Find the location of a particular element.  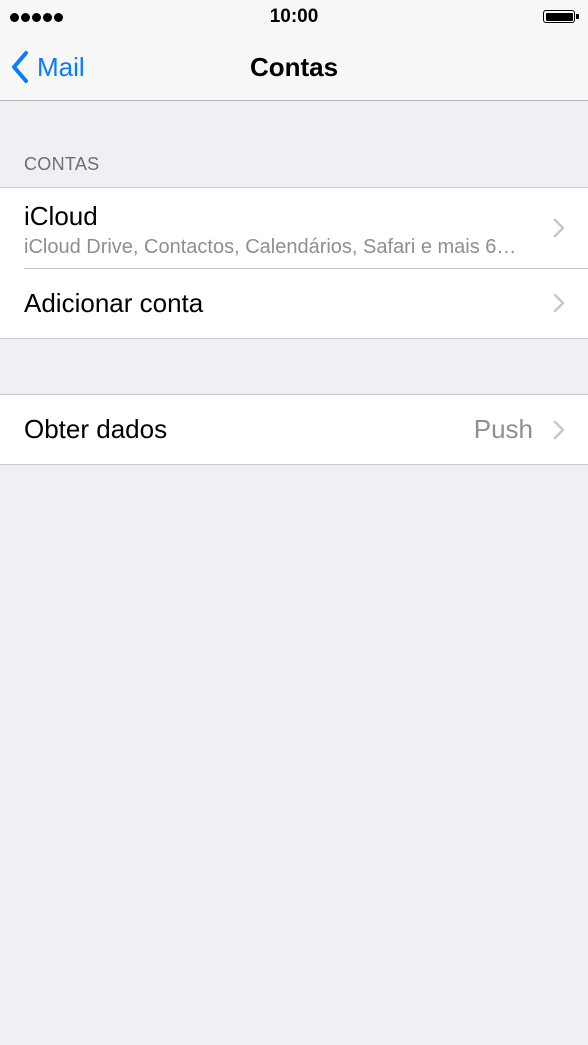

battery-full-icon is located at coordinates (561, 16).